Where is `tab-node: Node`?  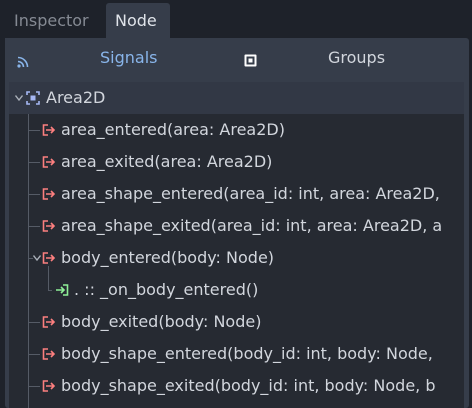 tab-node: Node is located at coordinates (138, 20).